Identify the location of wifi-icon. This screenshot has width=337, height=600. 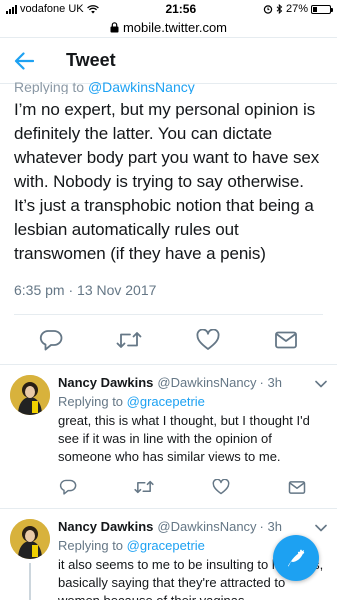
(92, 8).